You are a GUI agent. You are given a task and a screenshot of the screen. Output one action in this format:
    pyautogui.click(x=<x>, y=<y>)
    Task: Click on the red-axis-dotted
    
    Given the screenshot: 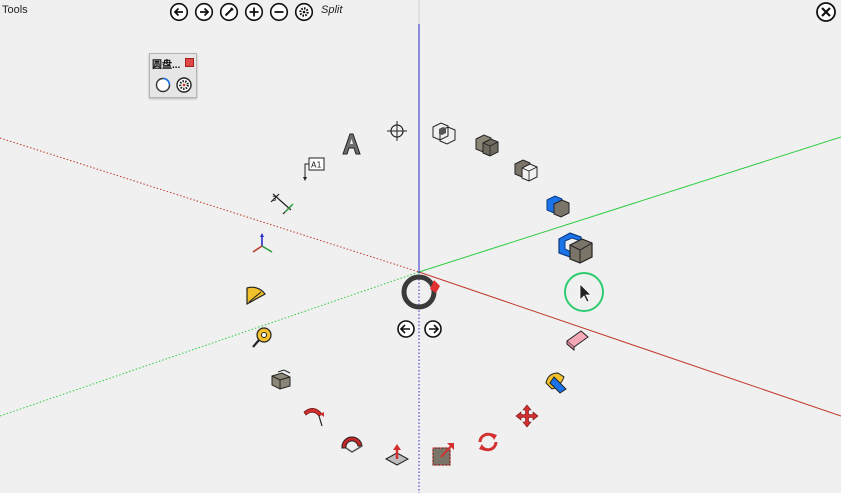 What is the action you would take?
    pyautogui.click(x=210, y=205)
    